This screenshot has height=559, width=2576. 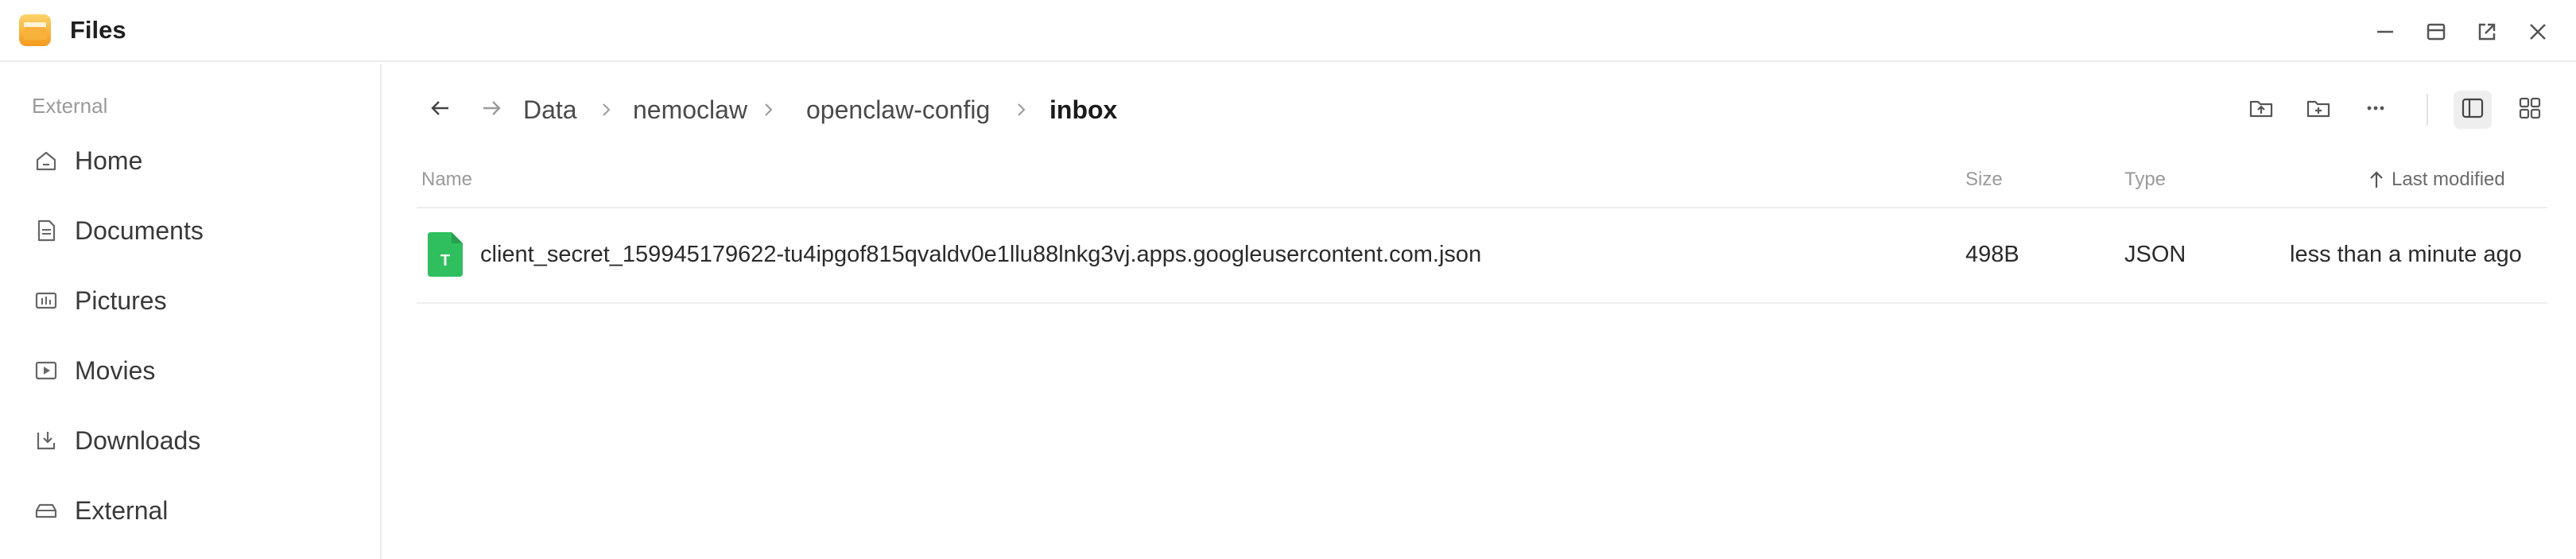 What do you see at coordinates (2155, 254) in the screenshot?
I see `file-type: JSON` at bounding box center [2155, 254].